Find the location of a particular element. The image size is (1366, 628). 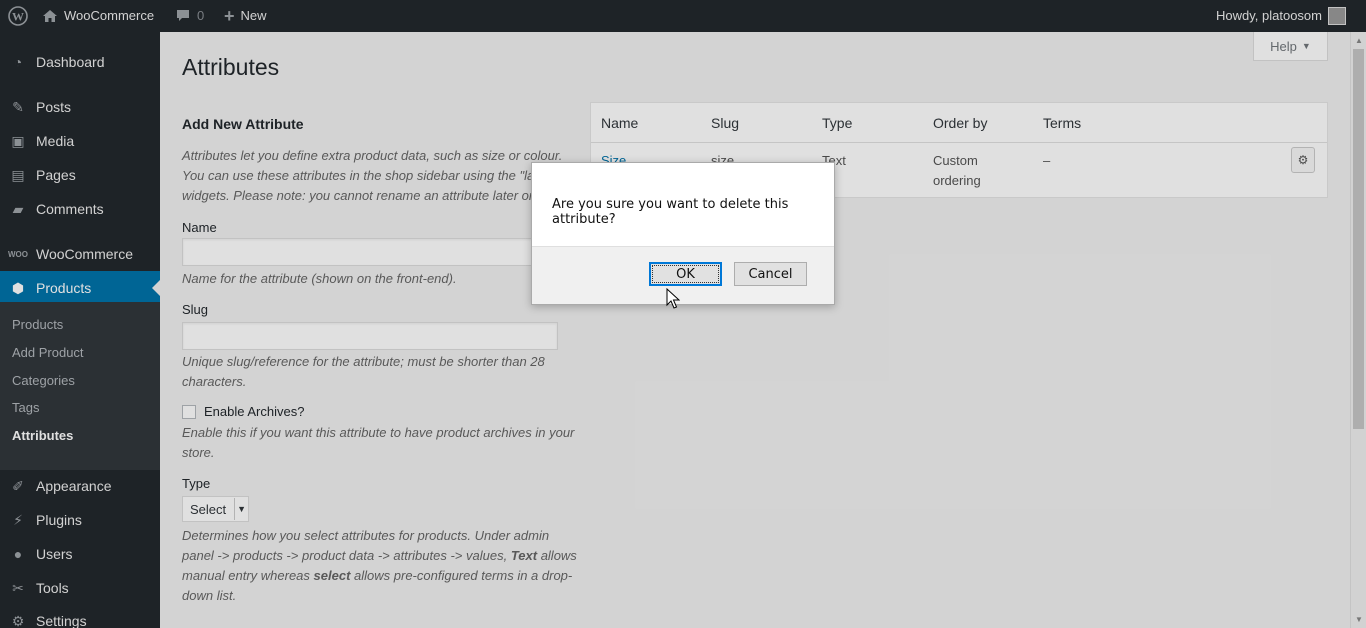

dialog-footer: OK Cancel is located at coordinates (683, 275).